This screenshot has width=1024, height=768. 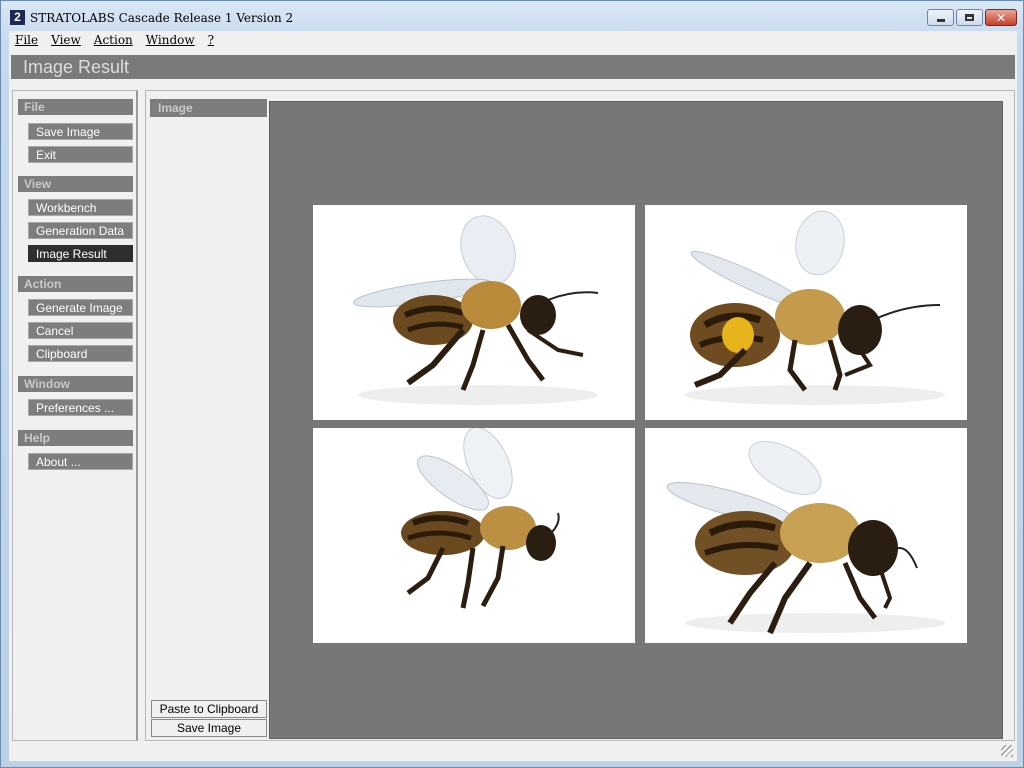 What do you see at coordinates (80, 131) in the screenshot?
I see `save-image-button: Save Image` at bounding box center [80, 131].